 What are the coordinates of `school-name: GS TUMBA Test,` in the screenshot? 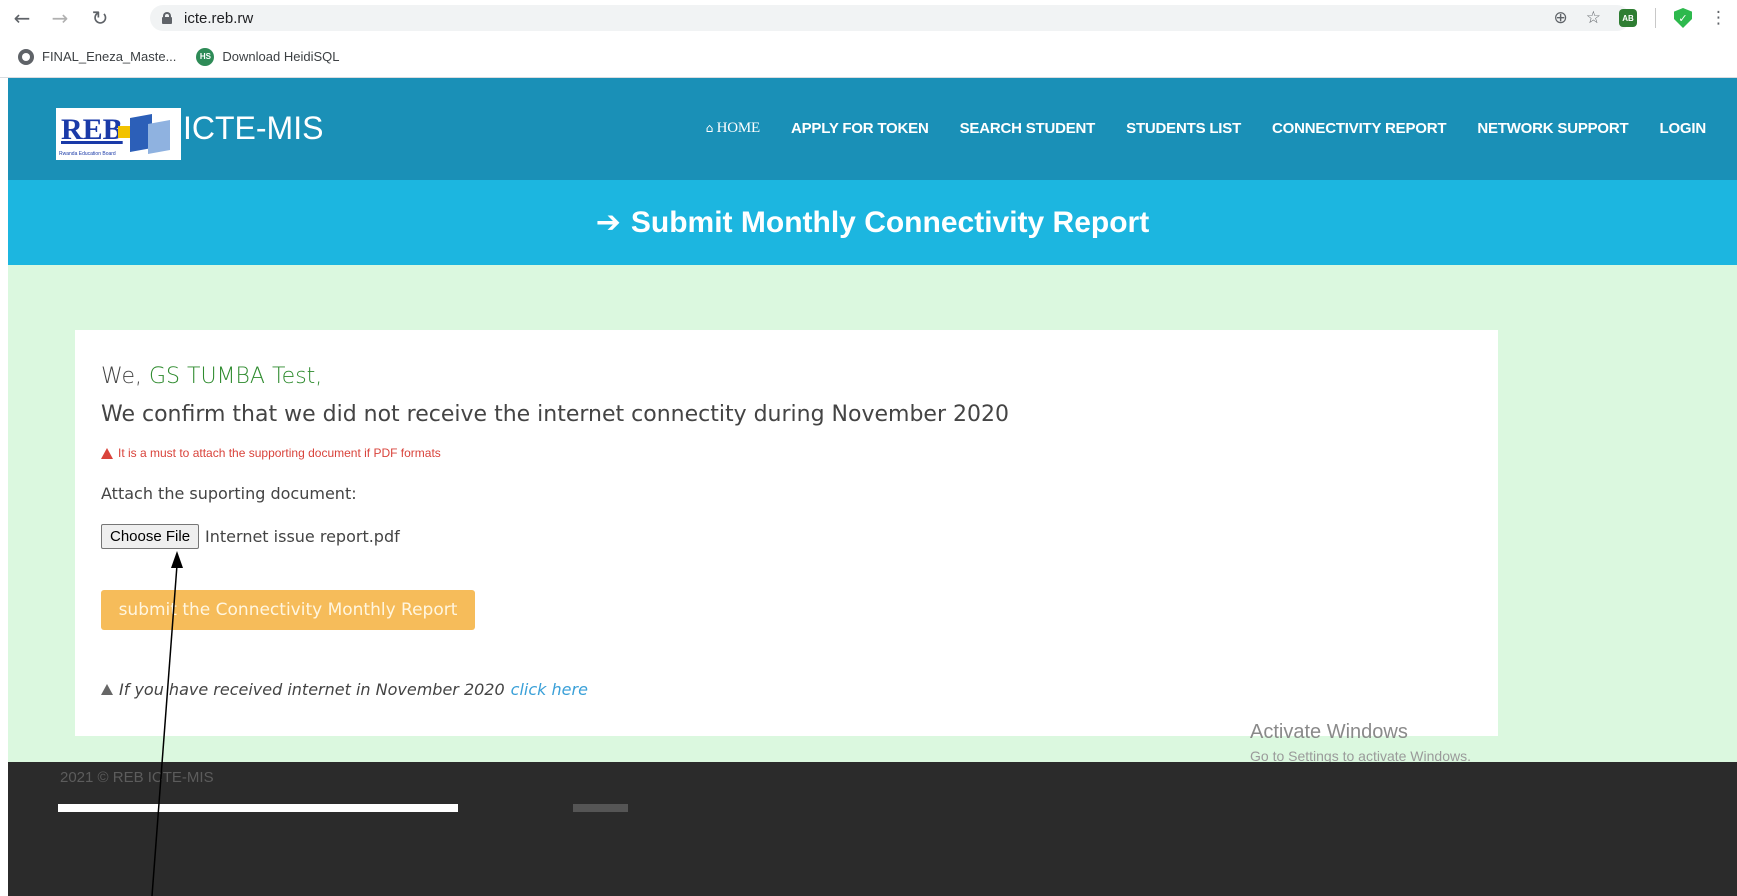 It's located at (236, 376).